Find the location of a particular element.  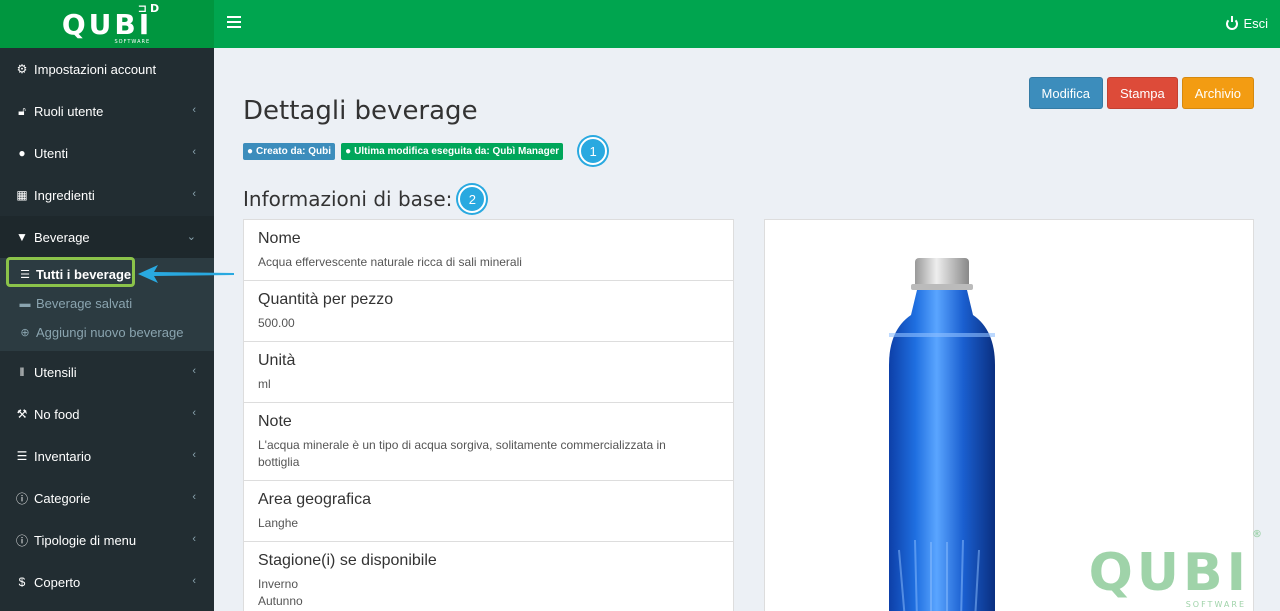

sidebar-item-label: Tipologie di menu is located at coordinates (85, 540).